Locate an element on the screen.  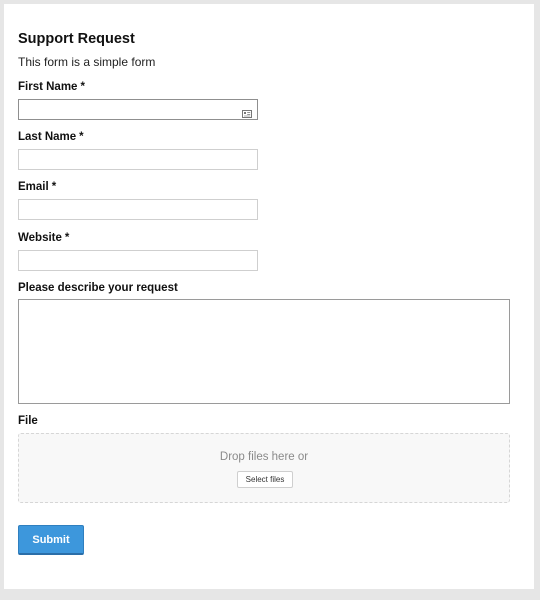
form-title: Support Request is located at coordinates (76, 39).